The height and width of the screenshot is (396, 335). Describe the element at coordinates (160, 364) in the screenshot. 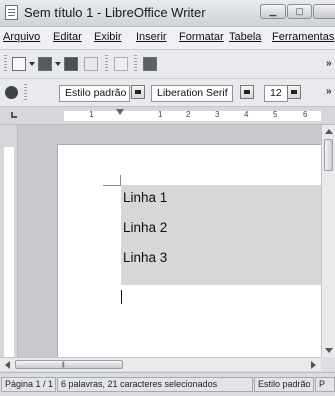

I see `horizontal-scrollbar: |||` at that location.